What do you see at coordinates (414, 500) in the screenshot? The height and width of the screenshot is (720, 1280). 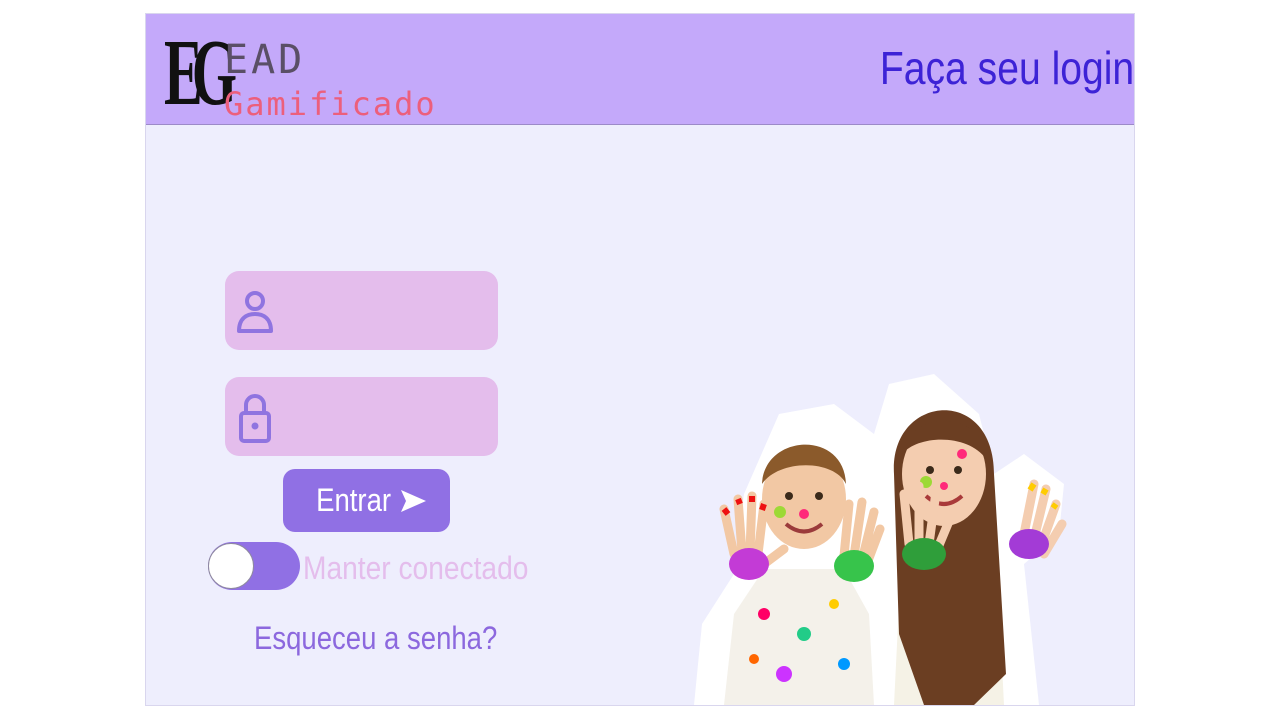 I see `send-arrow-icon` at bounding box center [414, 500].